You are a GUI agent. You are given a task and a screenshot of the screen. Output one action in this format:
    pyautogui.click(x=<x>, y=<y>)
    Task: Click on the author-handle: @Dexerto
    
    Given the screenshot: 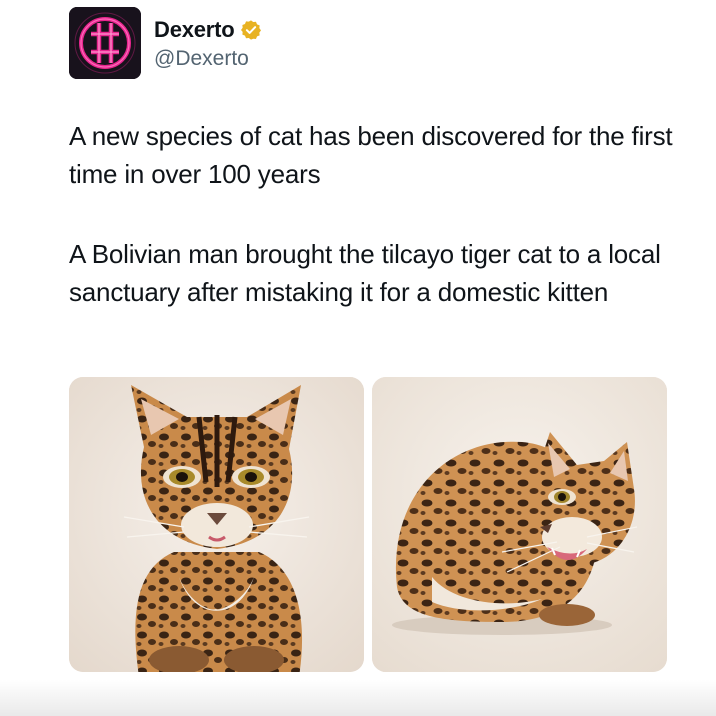 What is the action you would take?
    pyautogui.click(x=201, y=59)
    